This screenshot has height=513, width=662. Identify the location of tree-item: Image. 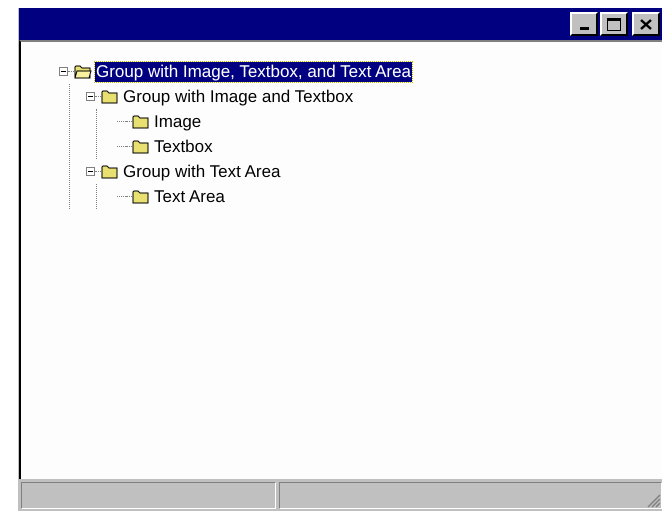
(177, 122).